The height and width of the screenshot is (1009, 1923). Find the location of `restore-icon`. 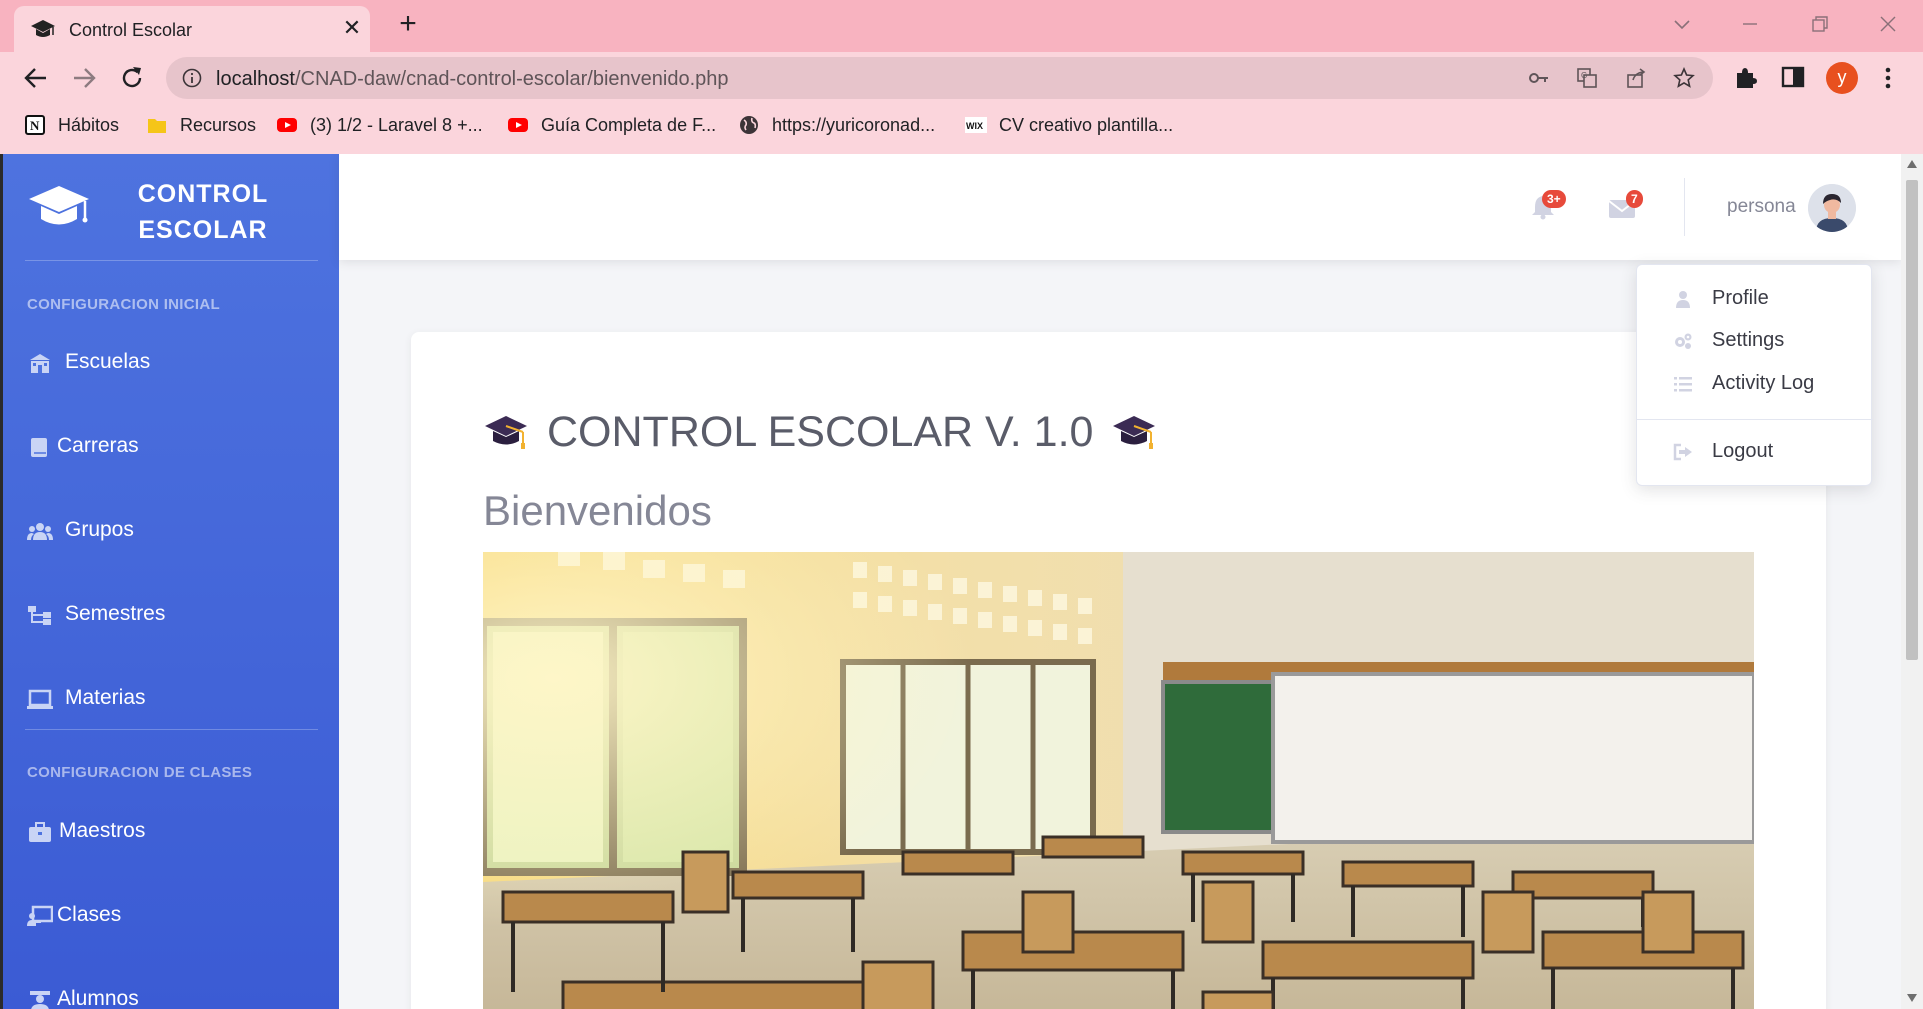

restore-icon is located at coordinates (1820, 24).